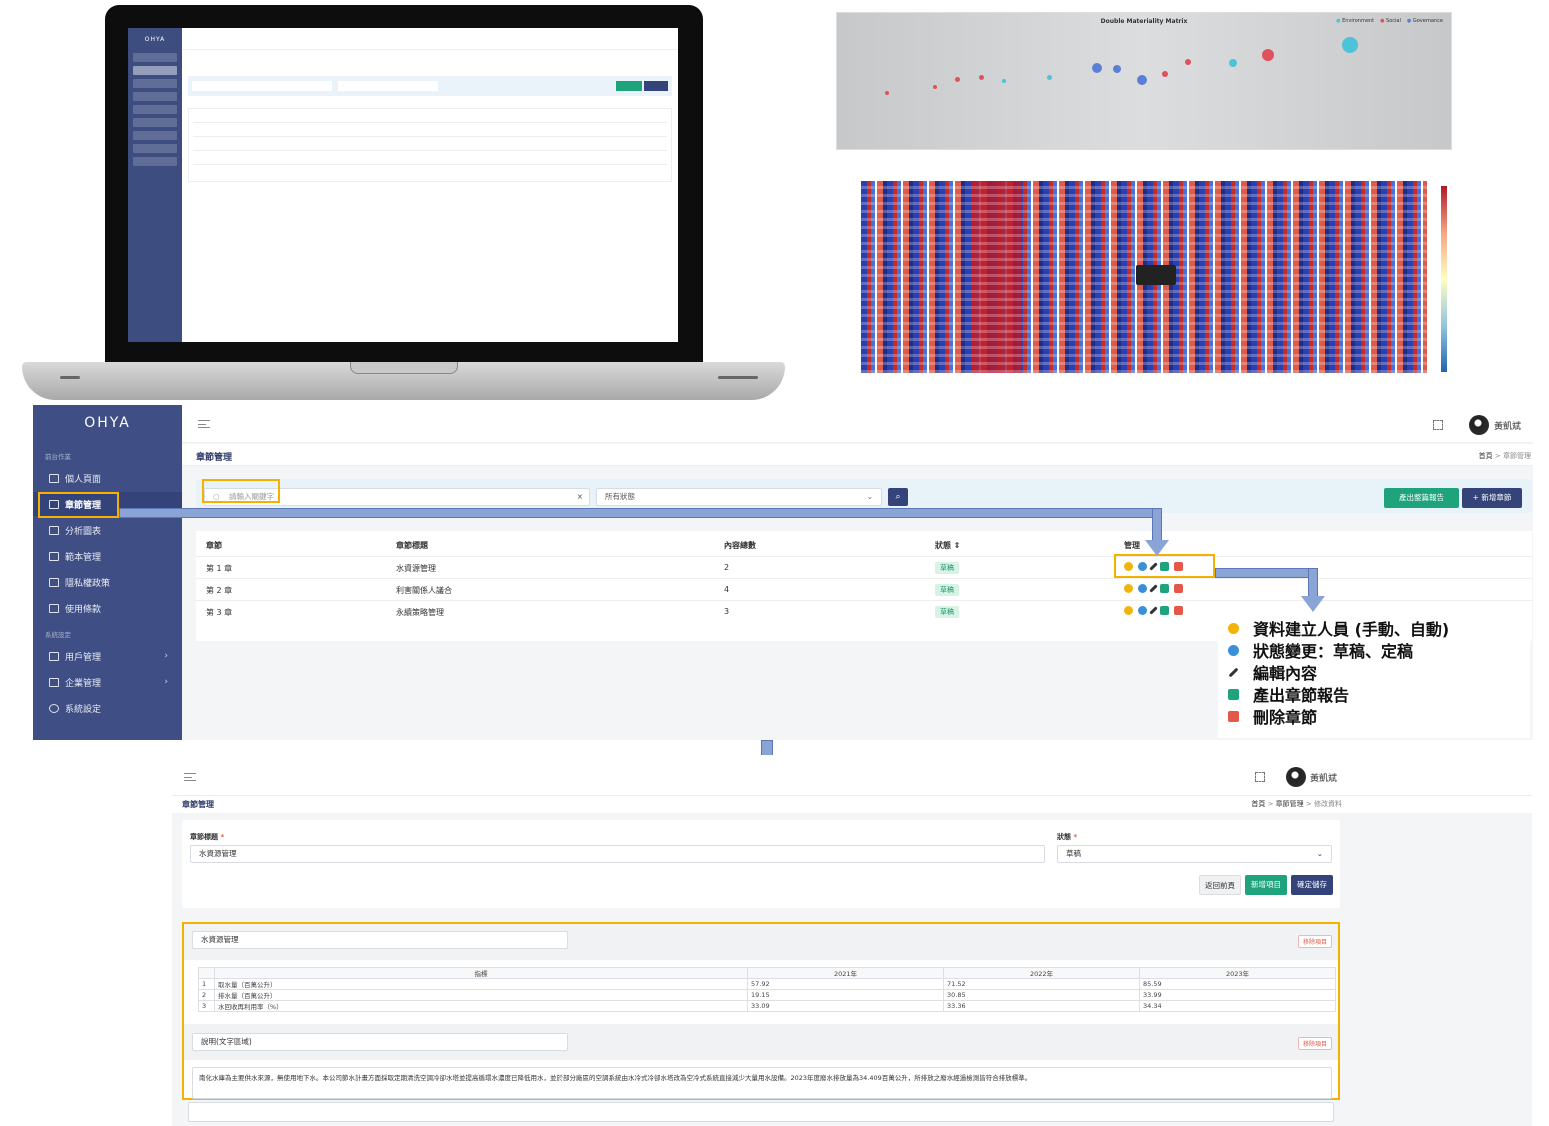 This screenshot has width=1549, height=1126. I want to click on content-count: 4, so click(727, 589).